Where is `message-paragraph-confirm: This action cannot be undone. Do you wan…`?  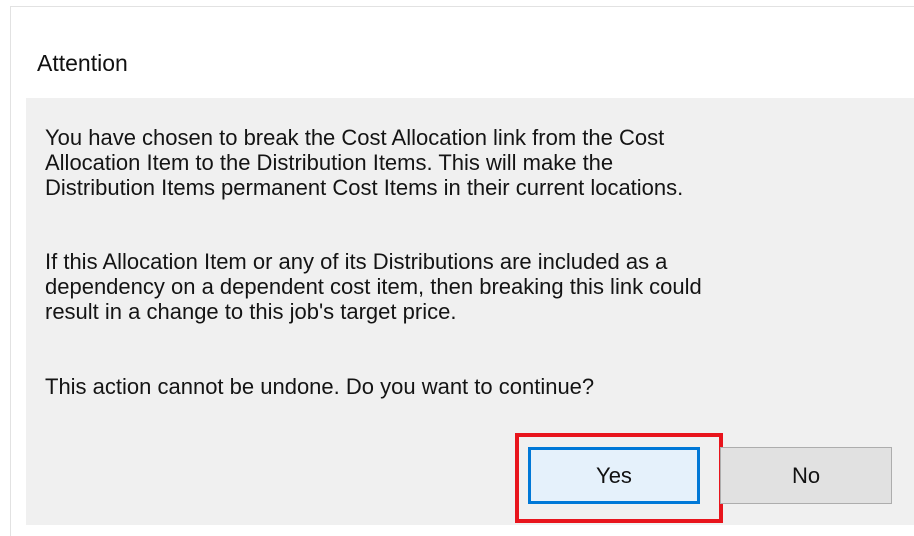
message-paragraph-confirm: This action cannot be undone. Do you wan… is located at coordinates (320, 386).